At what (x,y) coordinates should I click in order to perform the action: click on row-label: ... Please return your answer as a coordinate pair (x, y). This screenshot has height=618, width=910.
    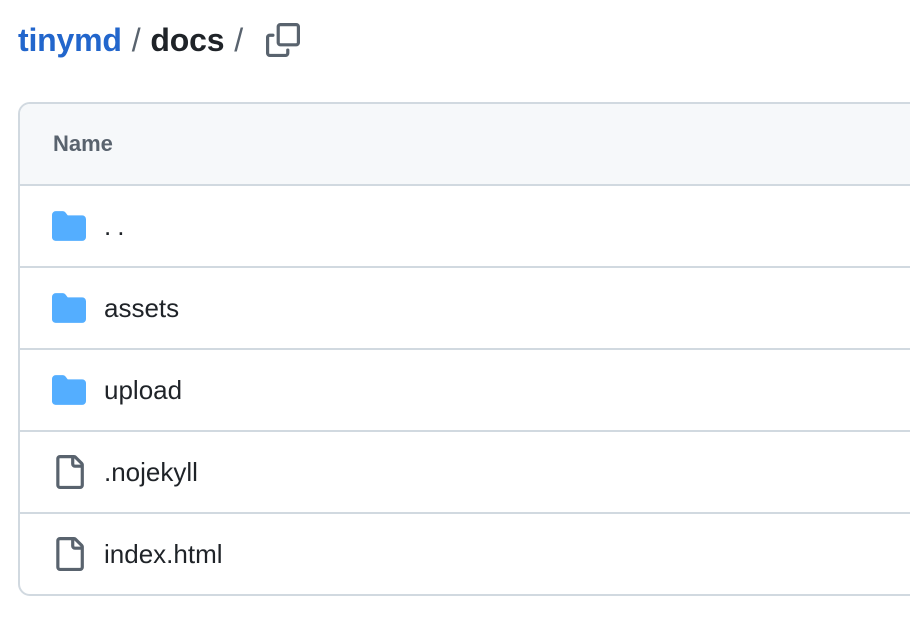
    Looking at the image, I should click on (117, 225).